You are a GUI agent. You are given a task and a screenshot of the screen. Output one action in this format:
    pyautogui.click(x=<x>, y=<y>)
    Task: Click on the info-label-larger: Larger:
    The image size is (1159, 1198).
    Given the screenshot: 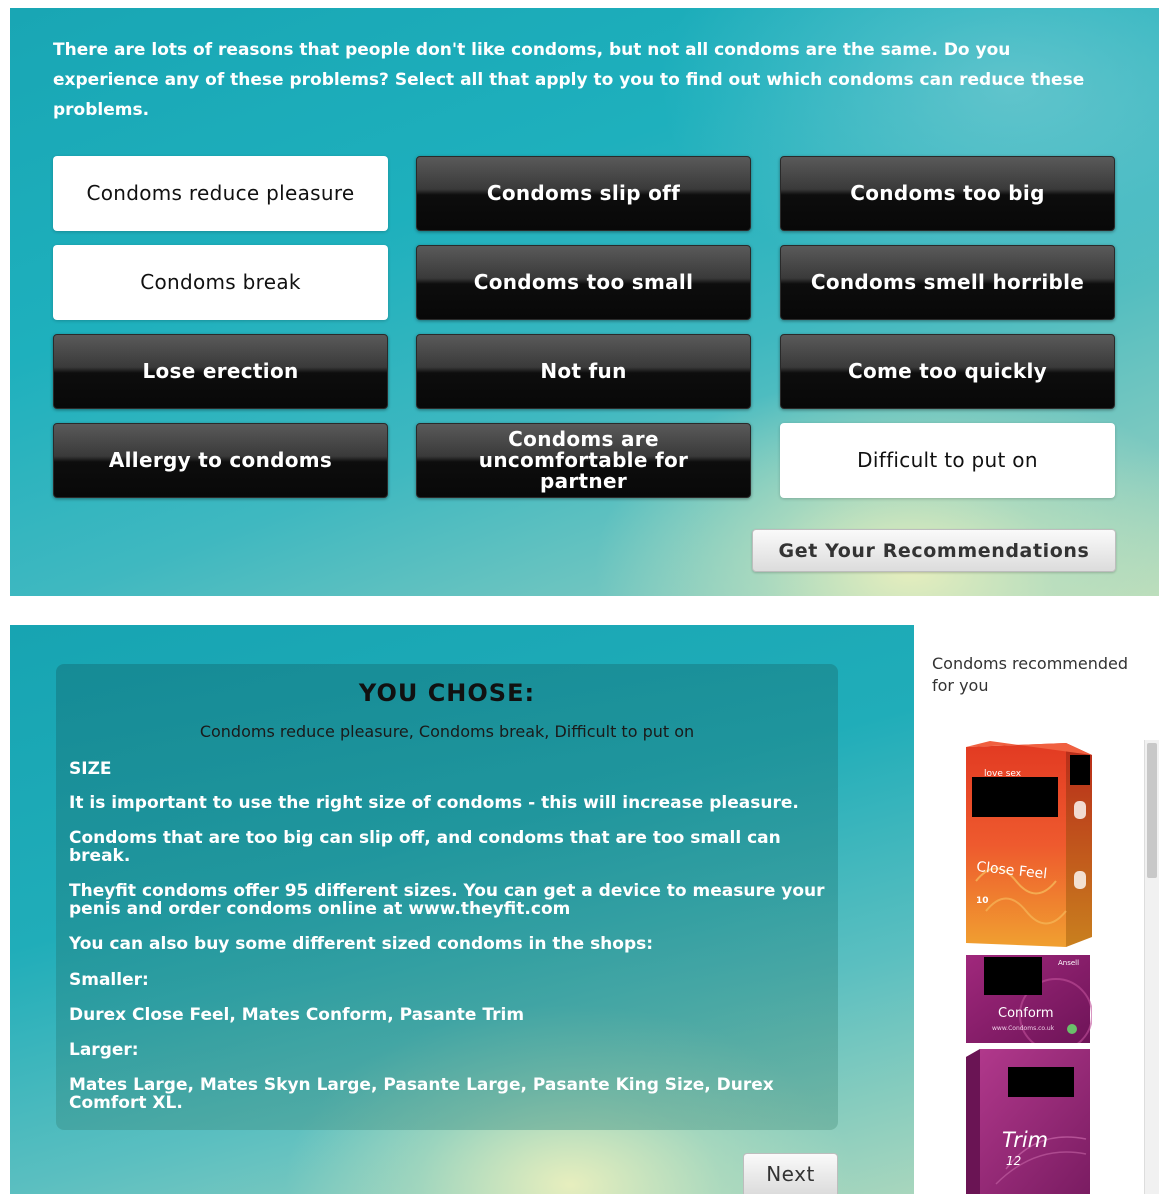 What is the action you would take?
    pyautogui.click(x=104, y=1050)
    